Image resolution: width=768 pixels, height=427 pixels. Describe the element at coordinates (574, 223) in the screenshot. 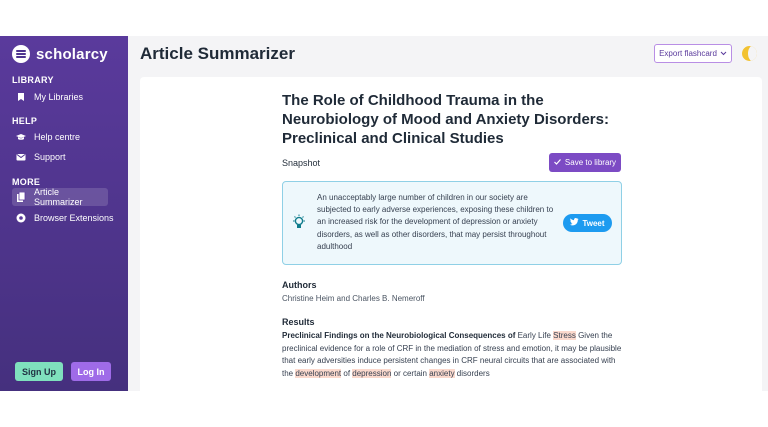

I see `twitter-bird-icon` at that location.